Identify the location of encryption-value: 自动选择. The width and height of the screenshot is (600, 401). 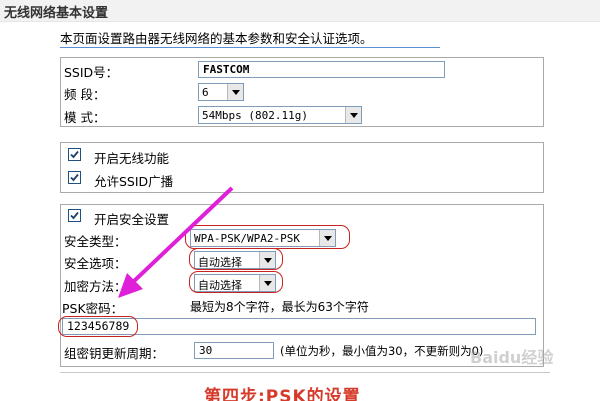
(220, 285).